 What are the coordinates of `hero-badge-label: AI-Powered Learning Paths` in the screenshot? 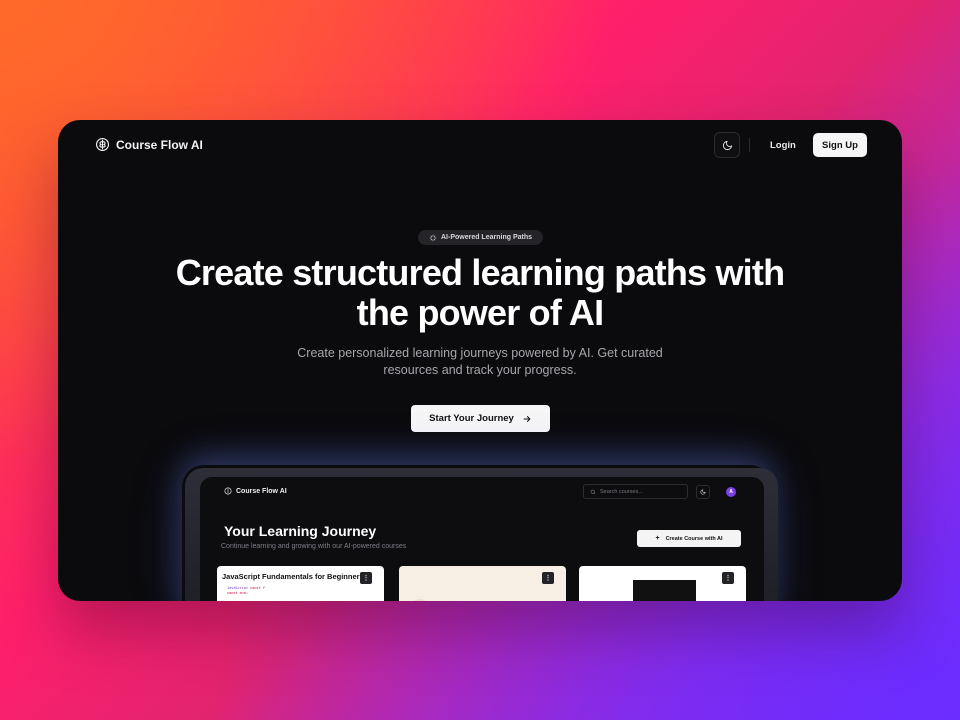 It's located at (486, 237).